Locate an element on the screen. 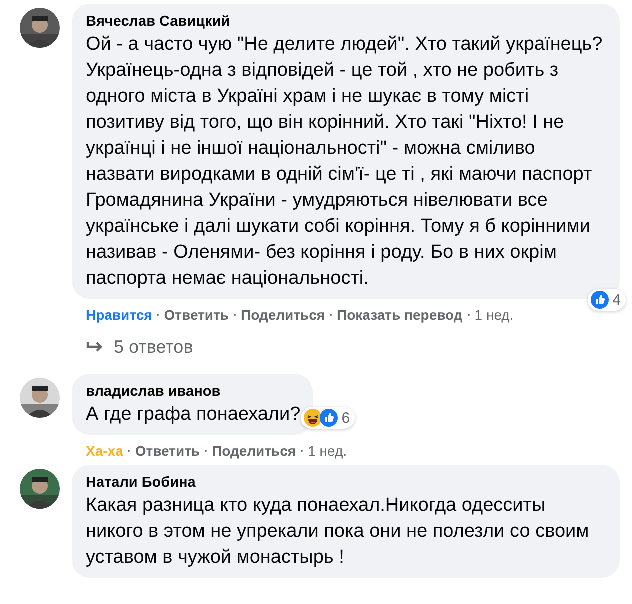 This screenshot has height=604, width=632. reaction-count: 6 is located at coordinates (346, 418).